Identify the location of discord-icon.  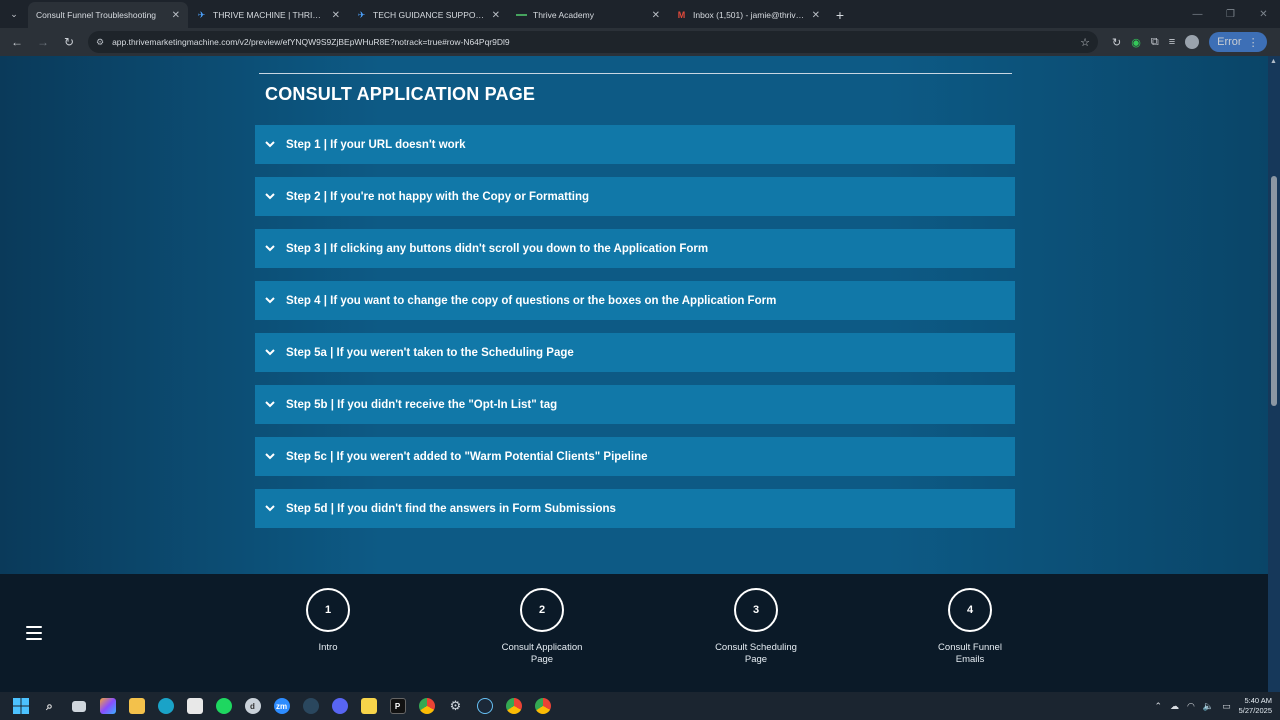
(339, 706).